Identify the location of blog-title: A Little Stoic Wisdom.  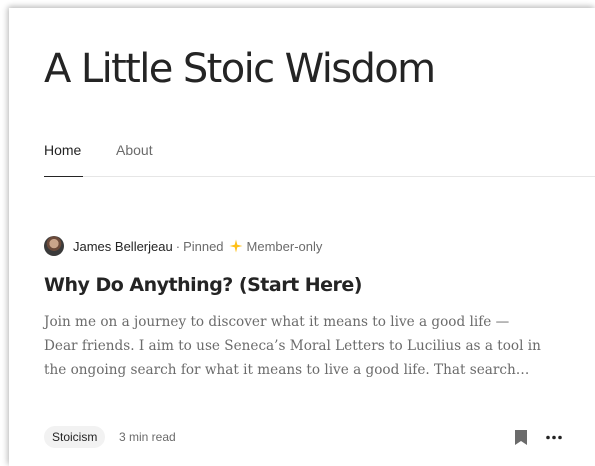
(240, 69).